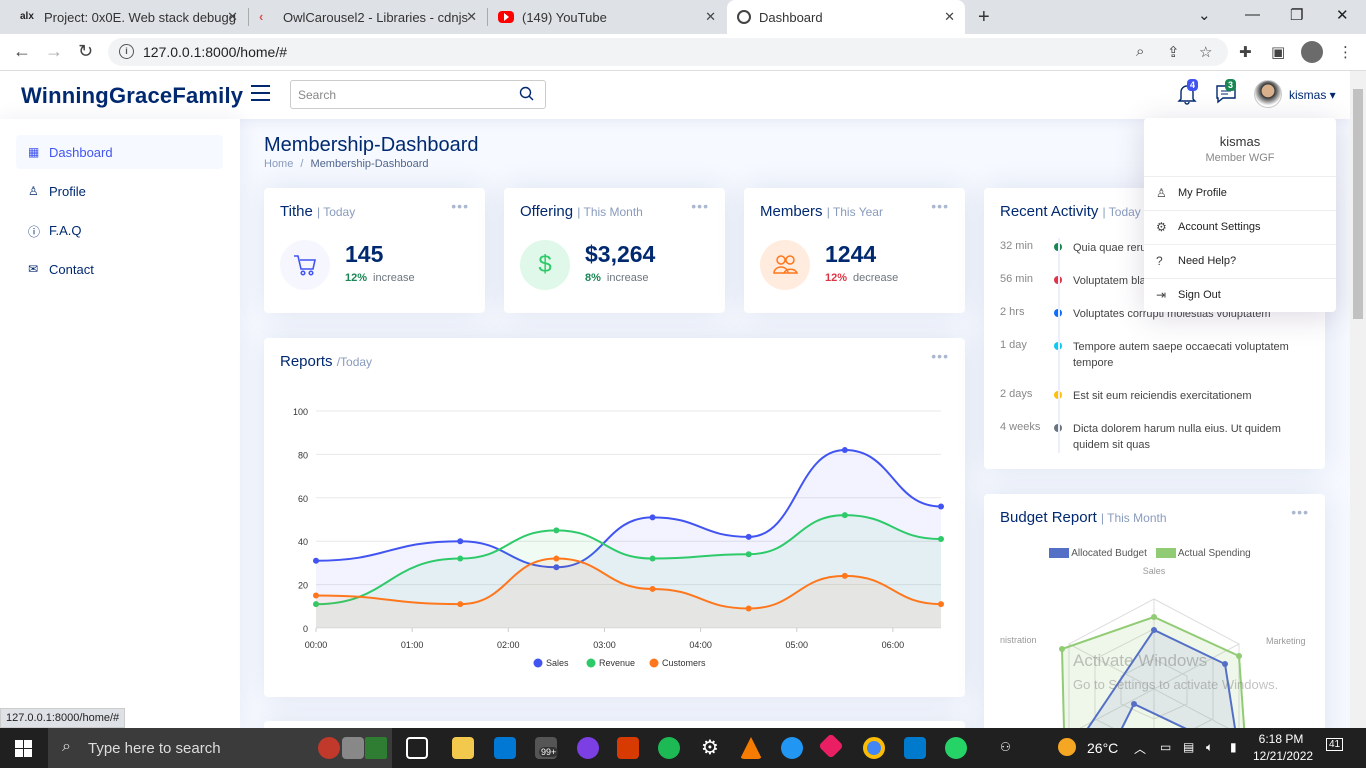 The width and height of the screenshot is (1366, 768). I want to click on people-icon: ⚇, so click(1005, 747).